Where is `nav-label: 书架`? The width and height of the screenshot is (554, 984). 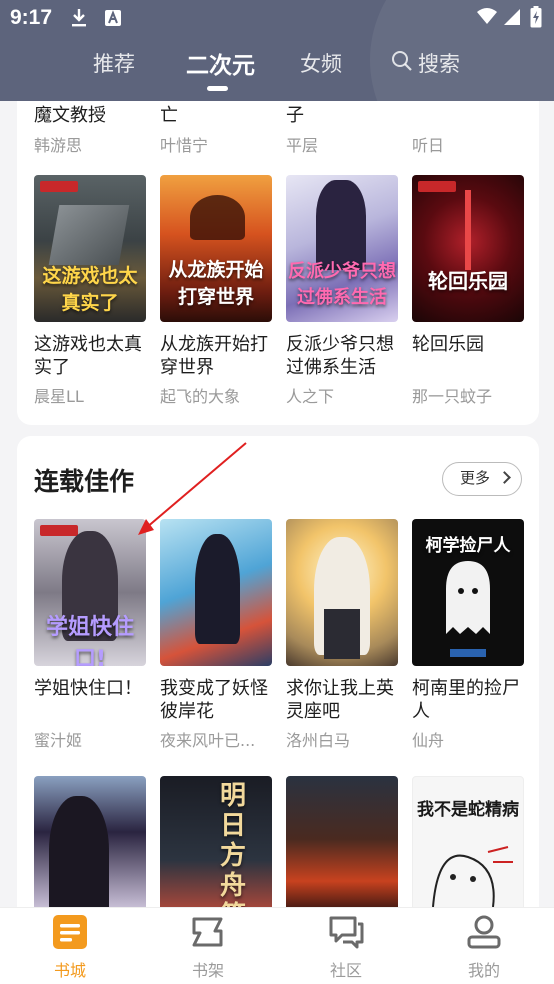
nav-label: 书架 is located at coordinates (207, 970).